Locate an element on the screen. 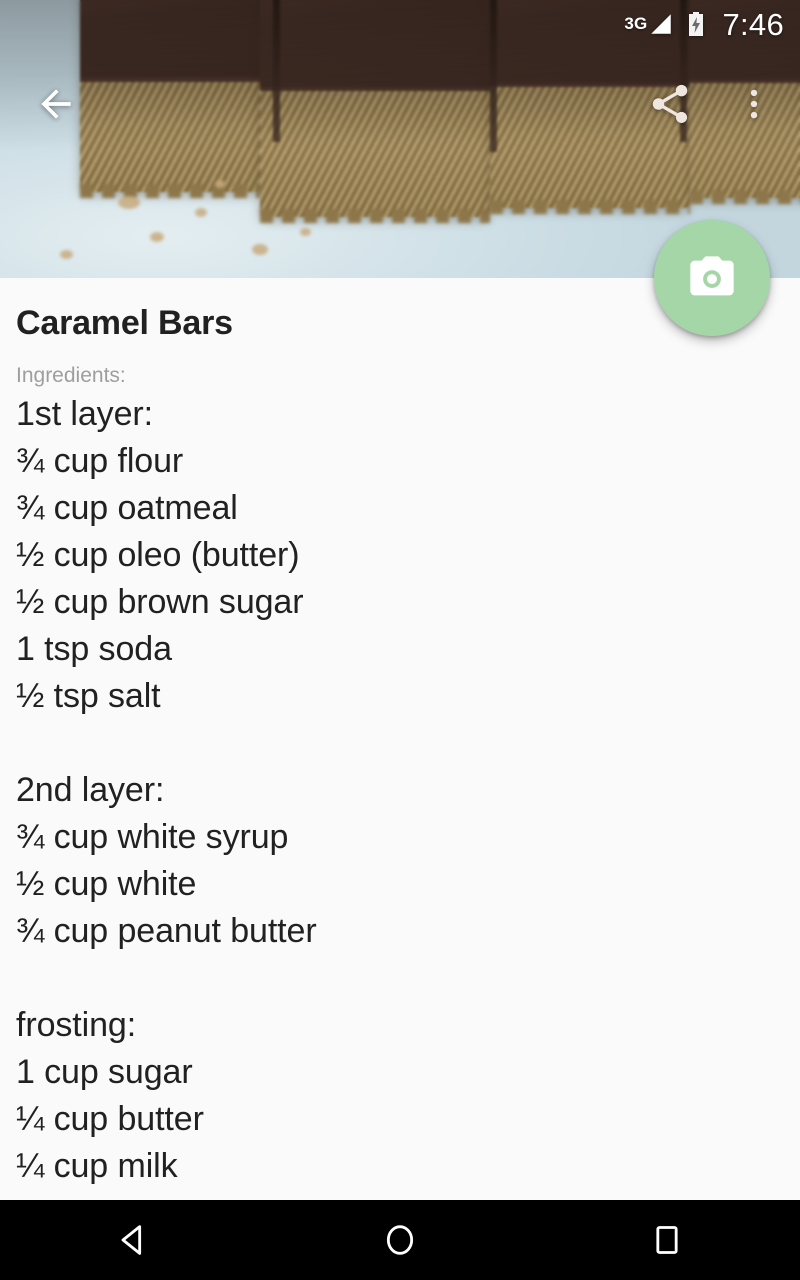 Image resolution: width=800 pixels, height=1280 pixels. nav-home-circle-icon is located at coordinates (400, 1240).